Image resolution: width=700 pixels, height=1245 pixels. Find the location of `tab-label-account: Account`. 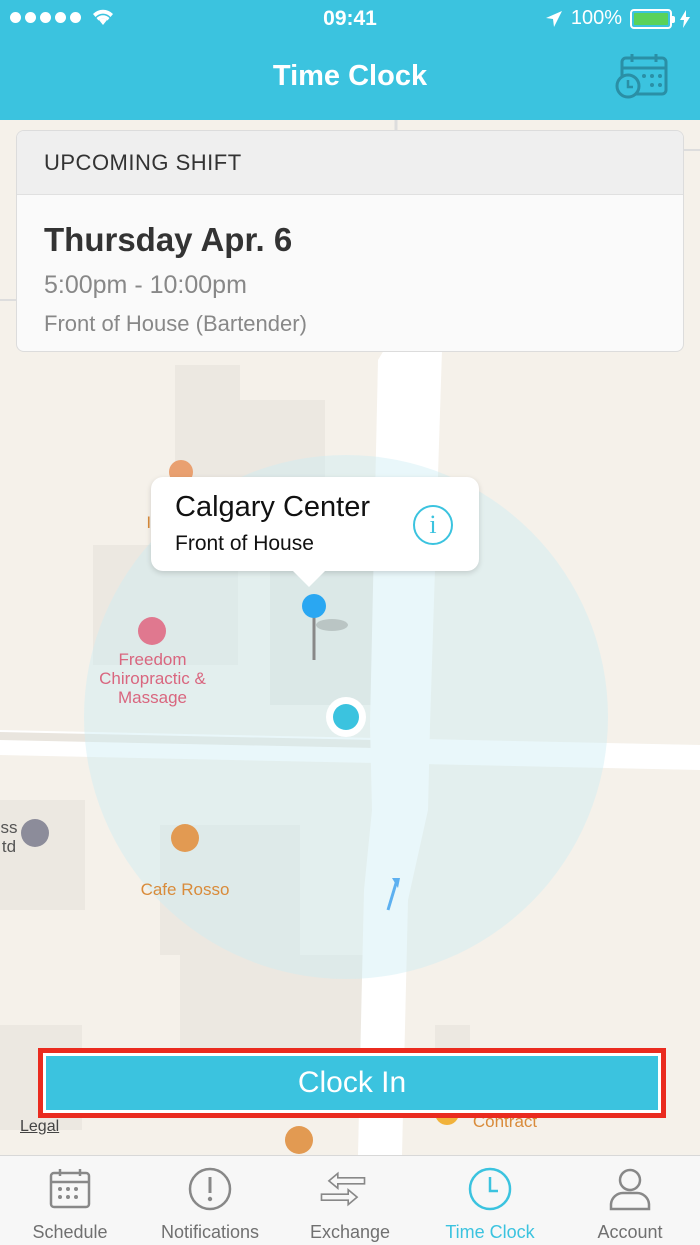

tab-label-account: Account is located at coordinates (630, 1232).